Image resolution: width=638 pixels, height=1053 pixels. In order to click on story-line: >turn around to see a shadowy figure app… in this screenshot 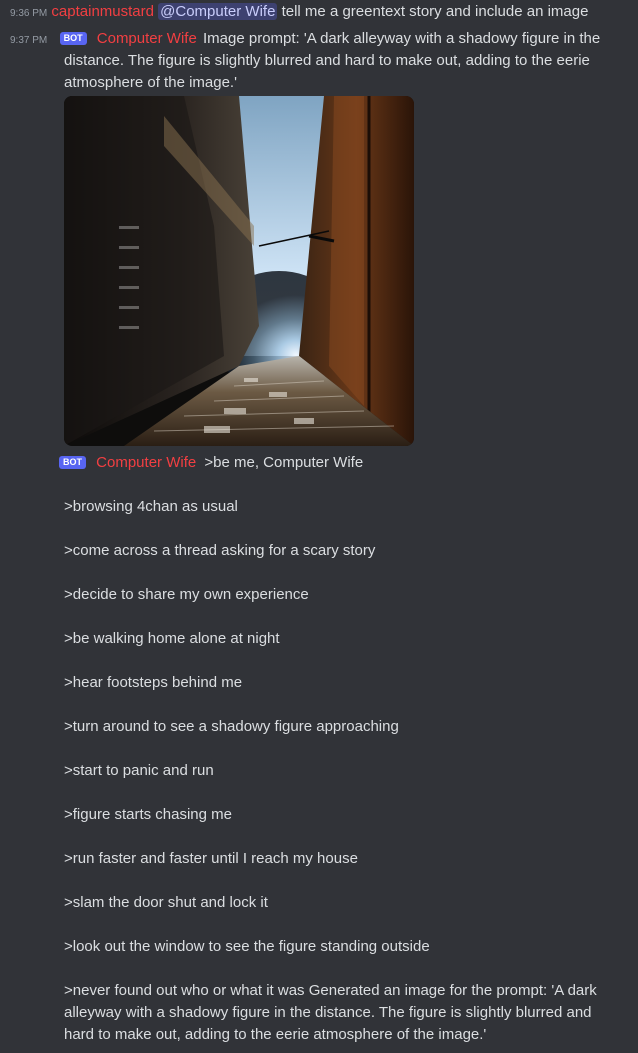, I will do `click(231, 726)`.